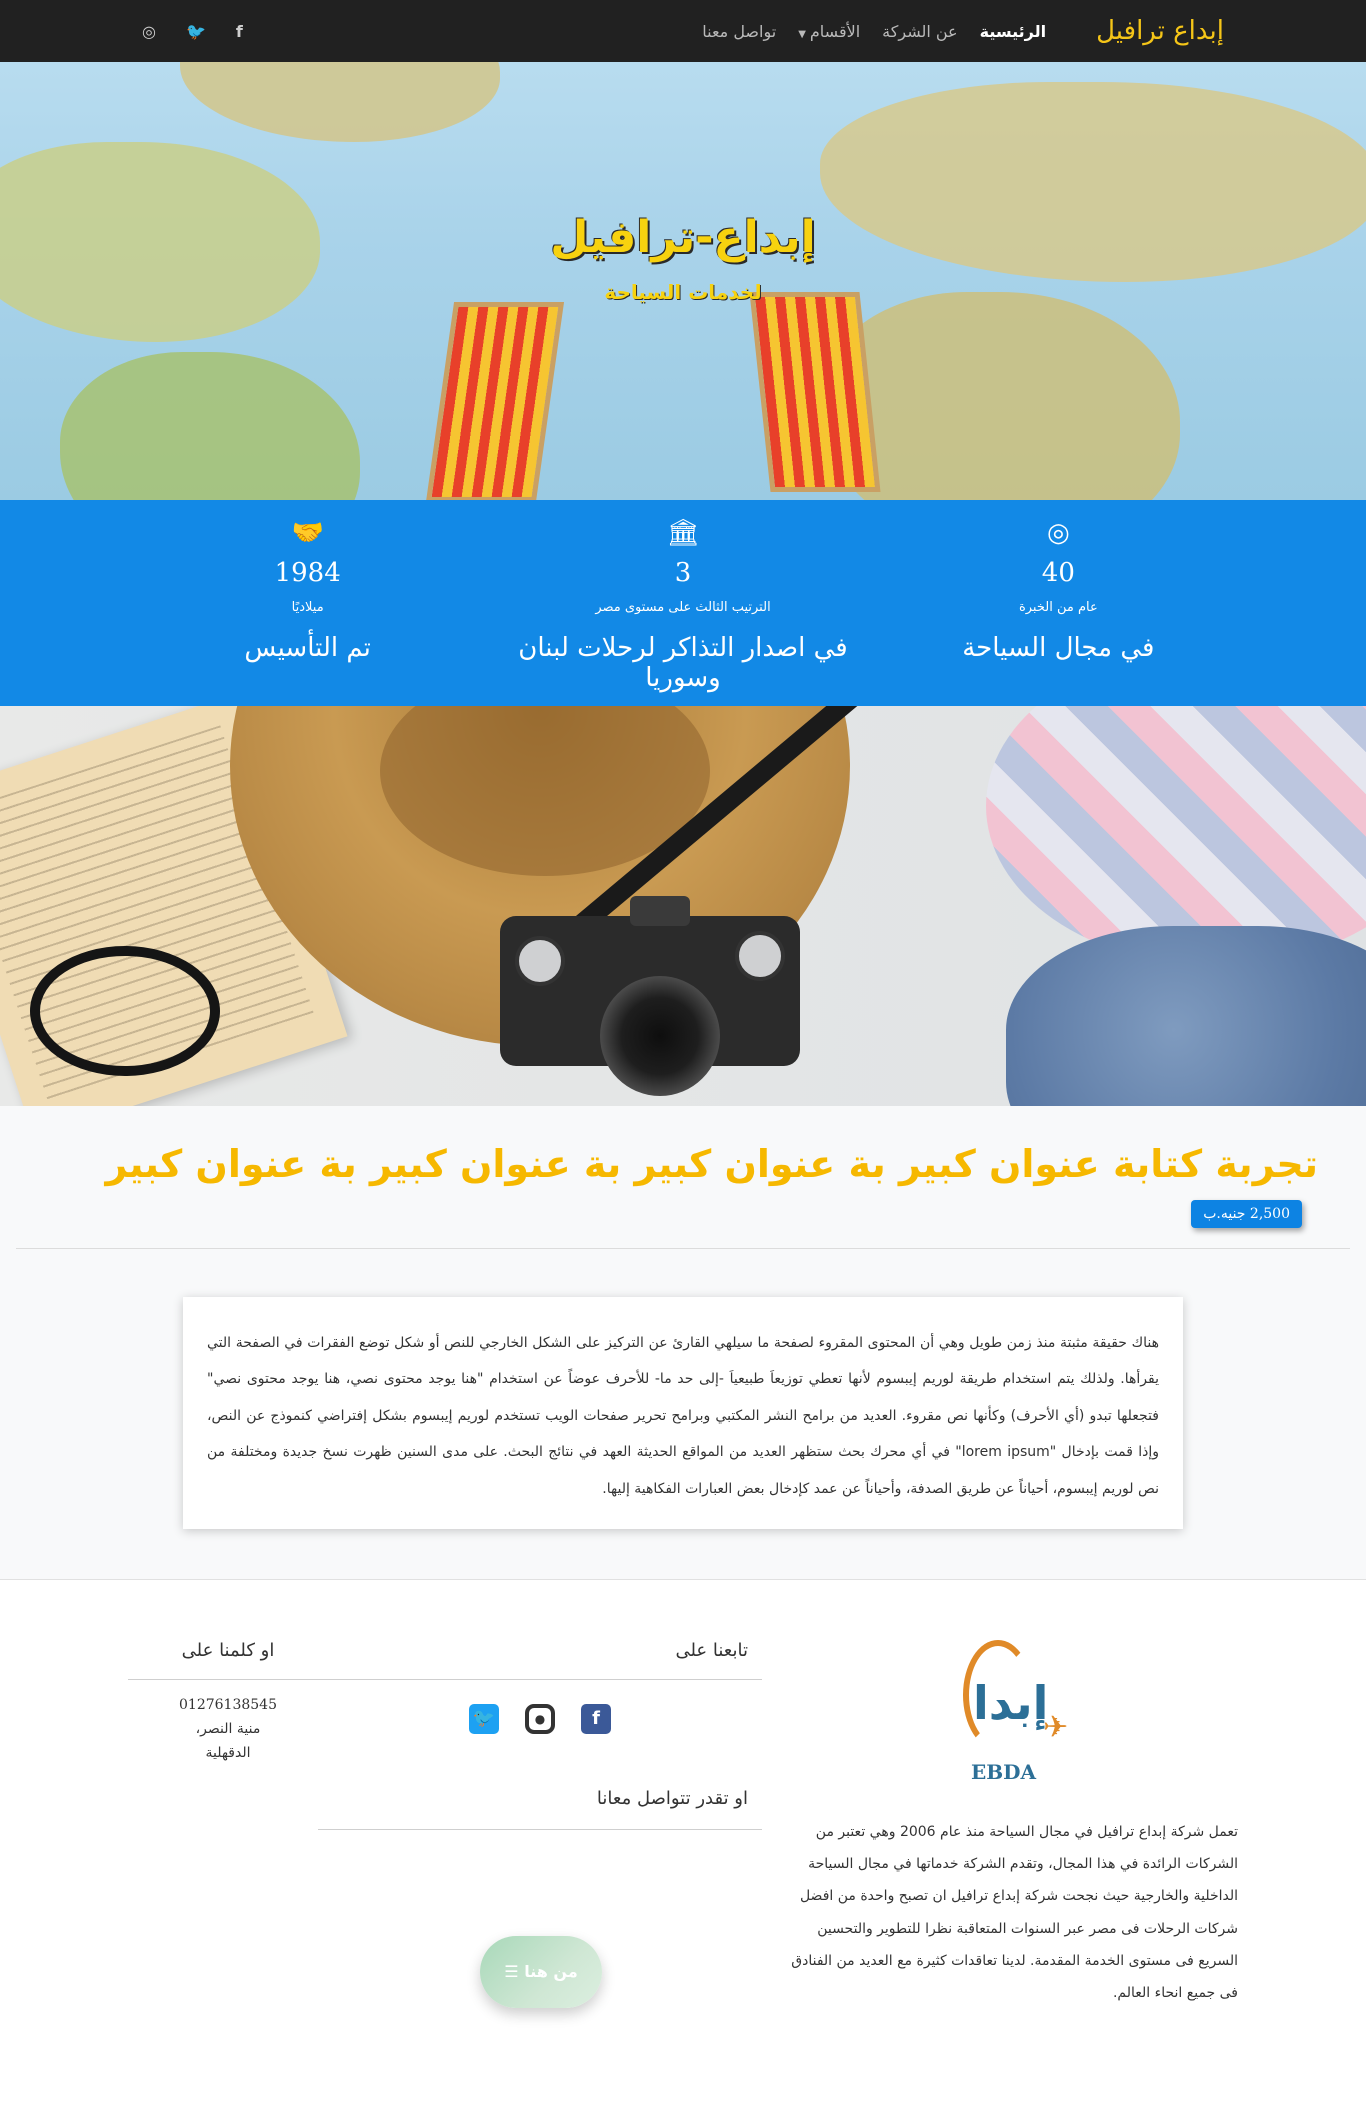  Describe the element at coordinates (660, 1036) in the screenshot. I see `camera-lens` at that location.